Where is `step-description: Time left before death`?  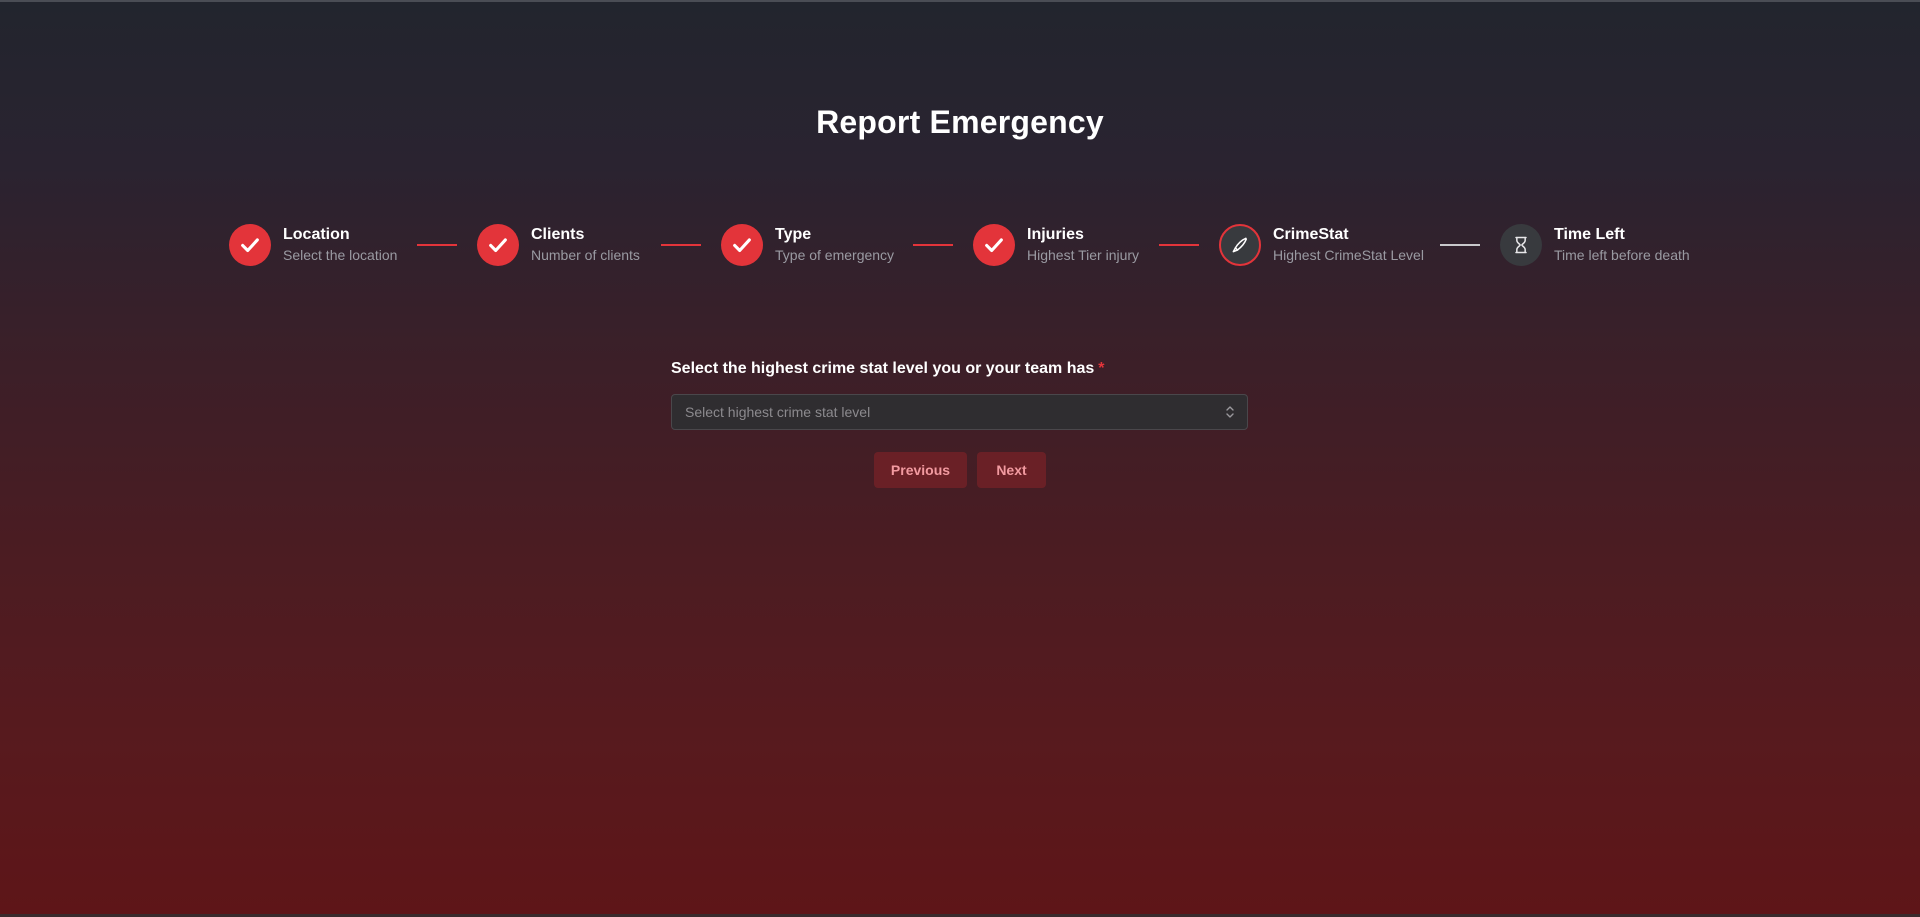 step-description: Time left before death is located at coordinates (1622, 255).